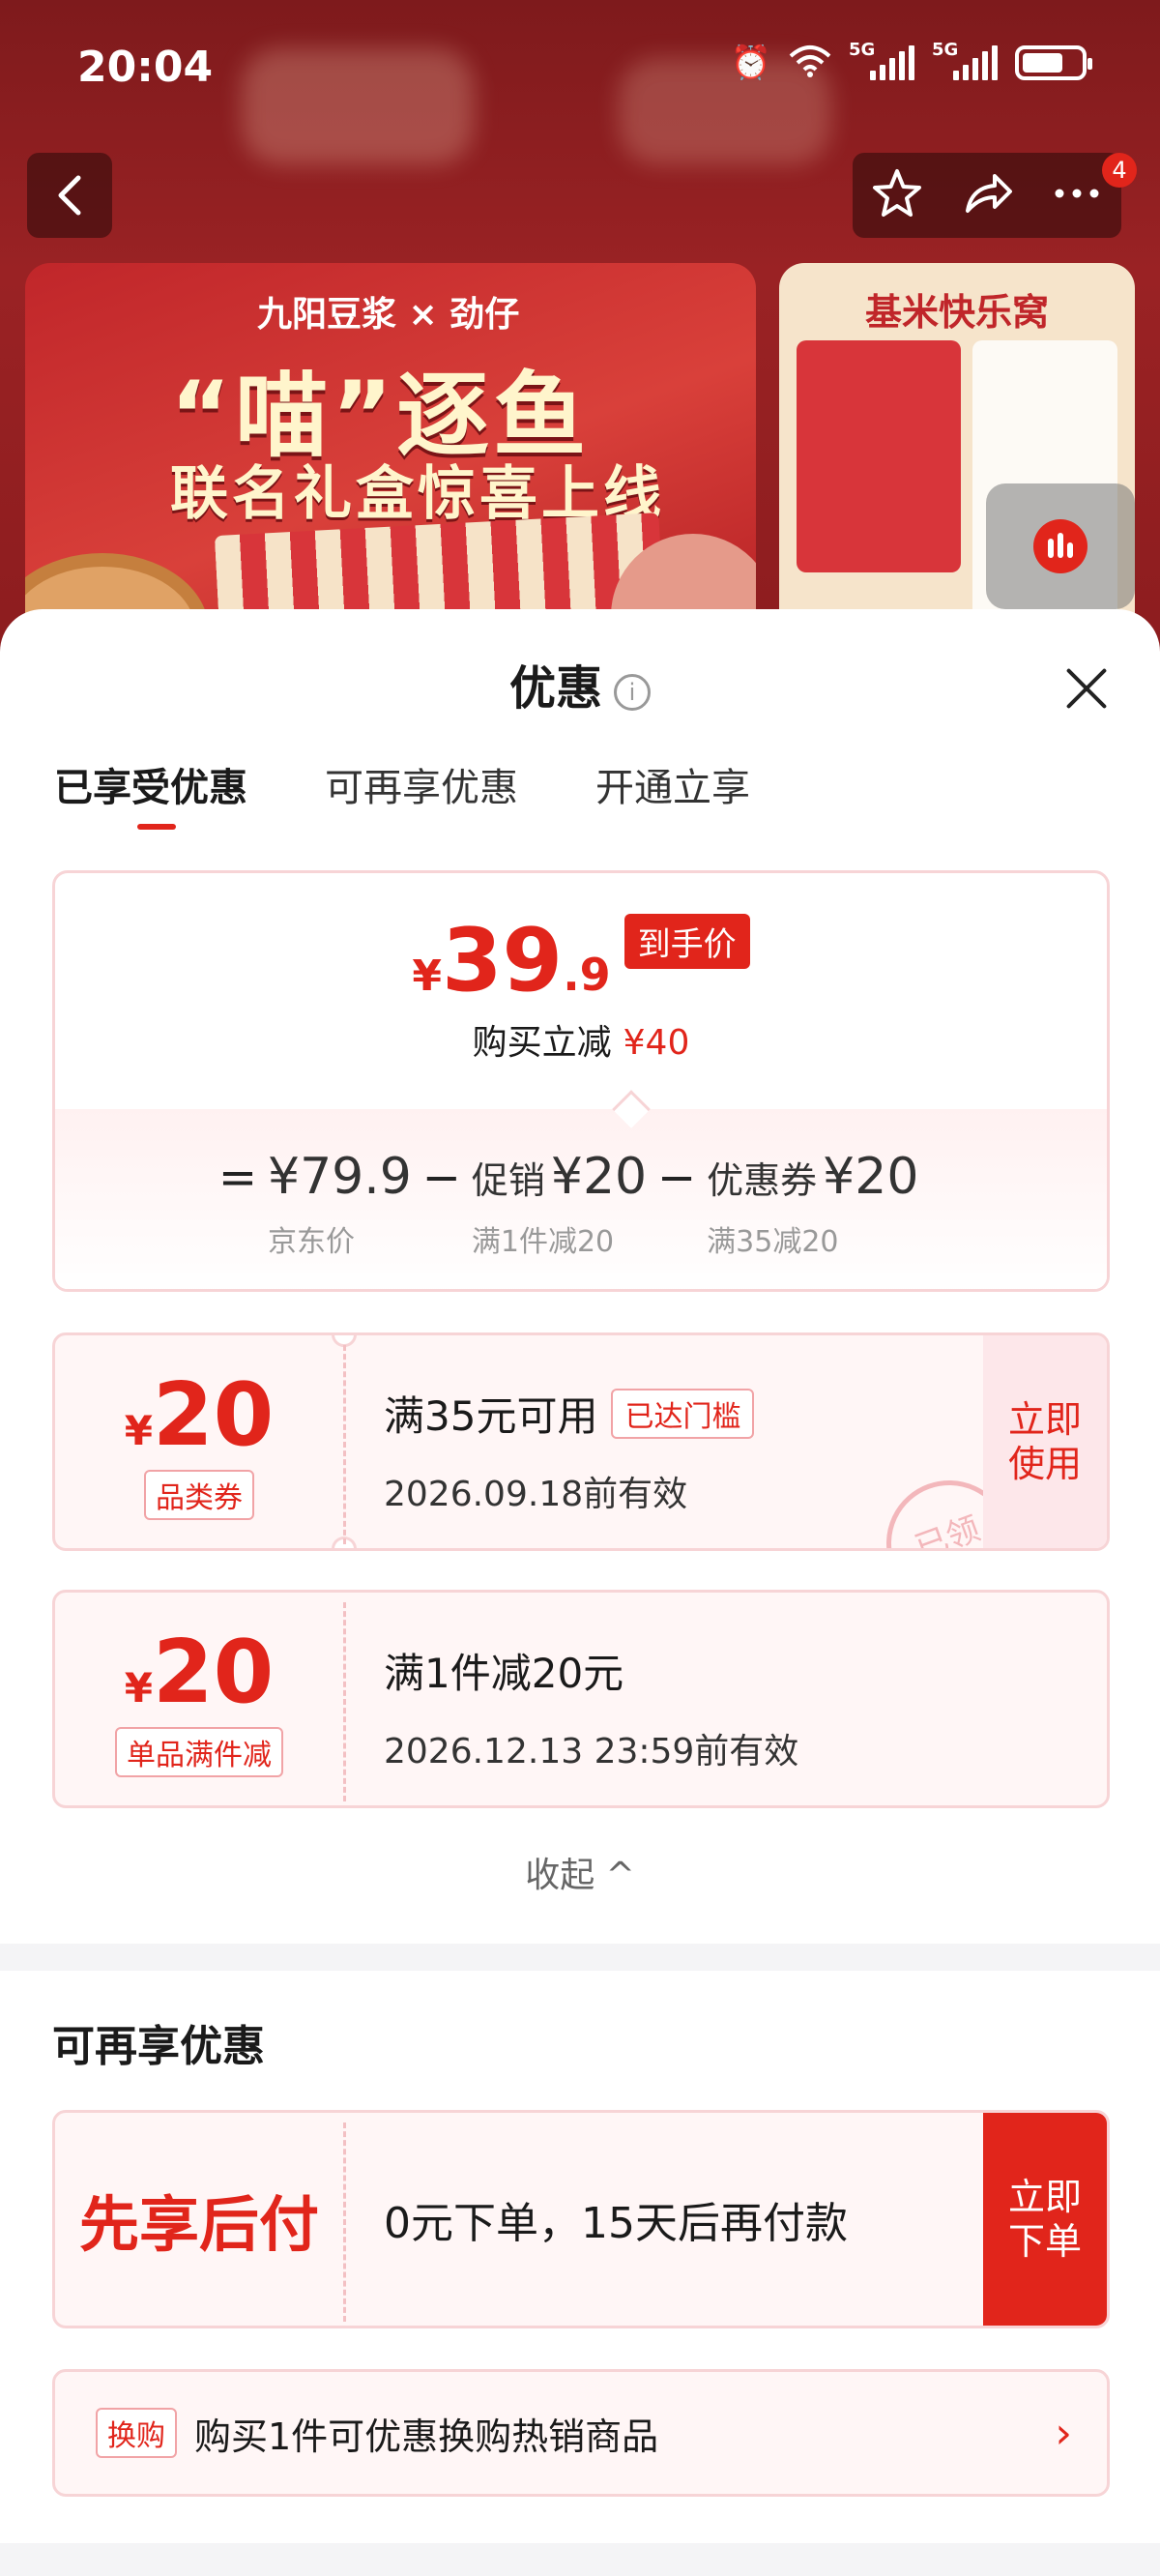 The width and height of the screenshot is (1160, 2576). What do you see at coordinates (879, 456) in the screenshot?
I see `side-banner-panel` at bounding box center [879, 456].